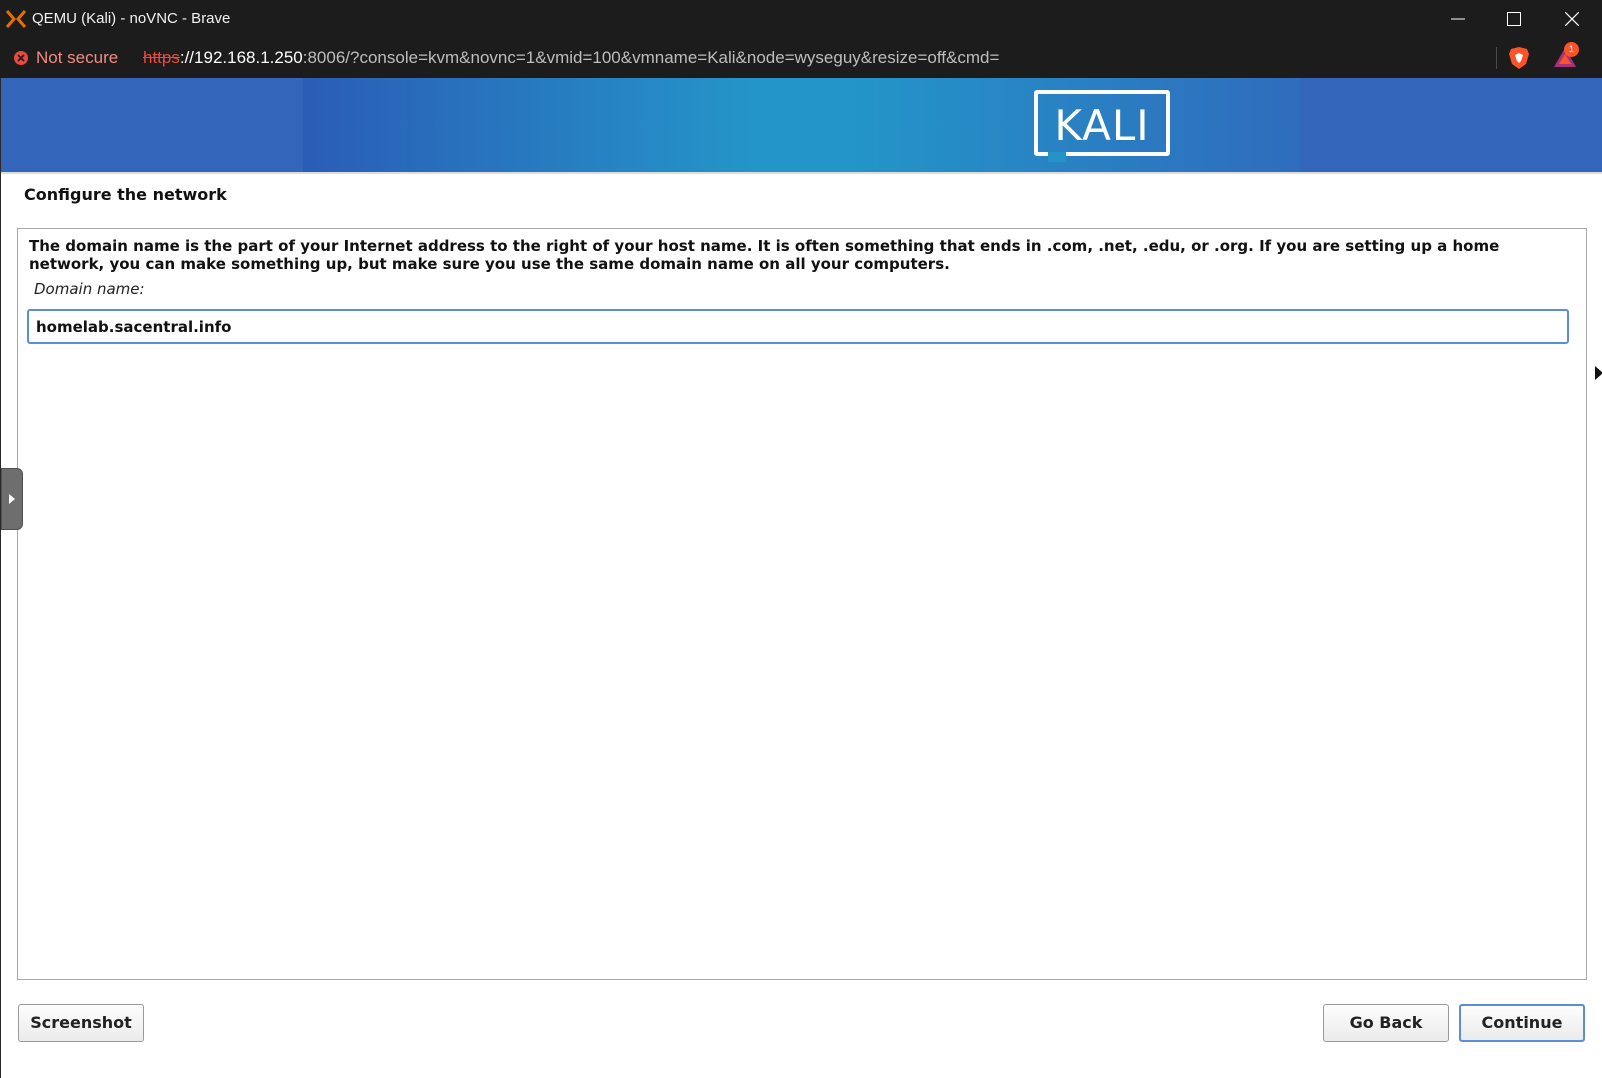 The height and width of the screenshot is (1078, 1602). I want to click on installer-banner: KALI, so click(801, 125).